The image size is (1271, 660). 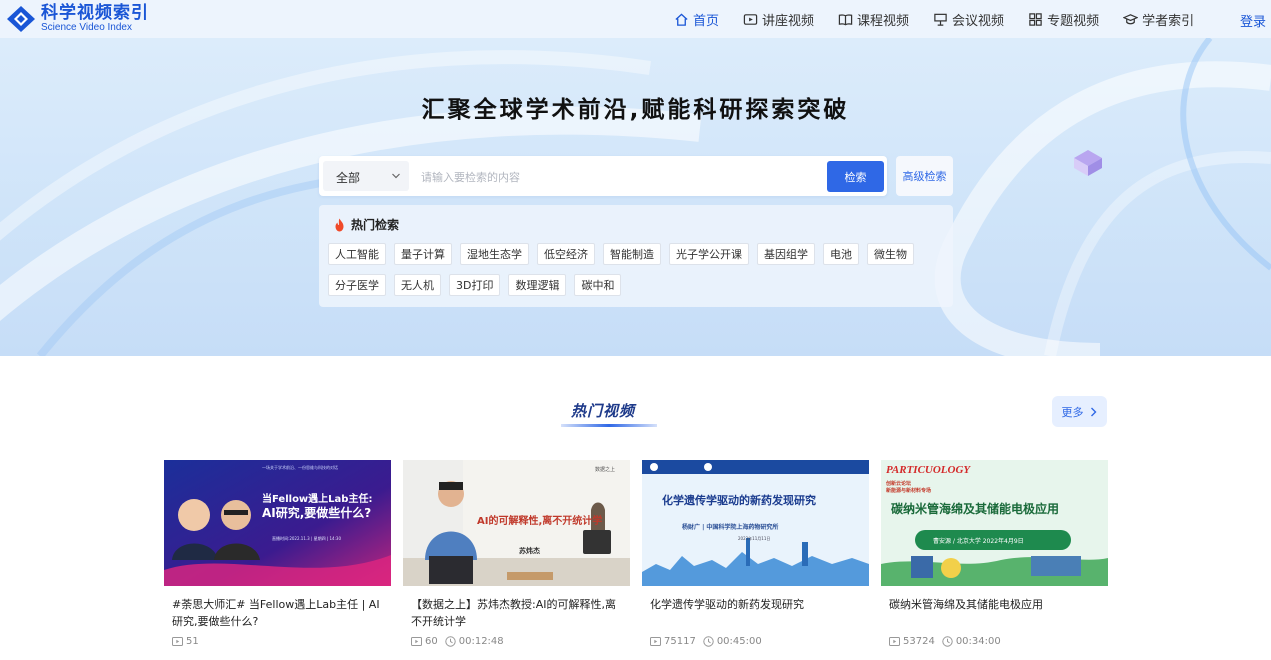 I want to click on hot-tag: 无人机, so click(x=417, y=285).